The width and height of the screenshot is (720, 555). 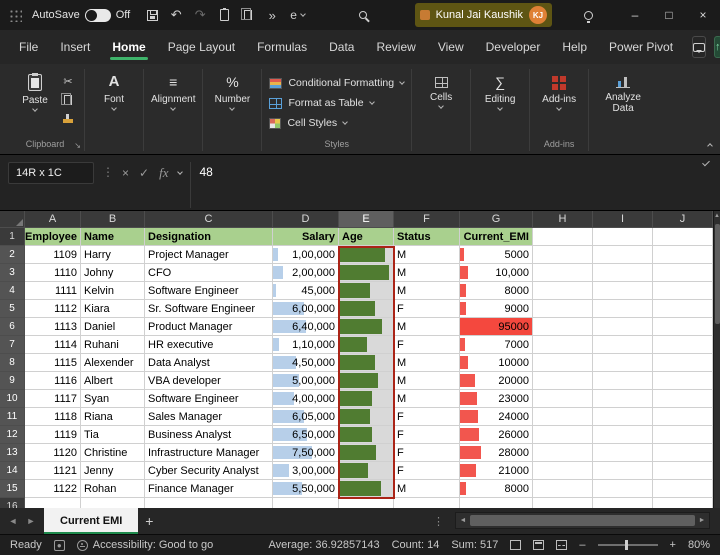 What do you see at coordinates (623, 291) in the screenshot?
I see `cell-I4` at bounding box center [623, 291].